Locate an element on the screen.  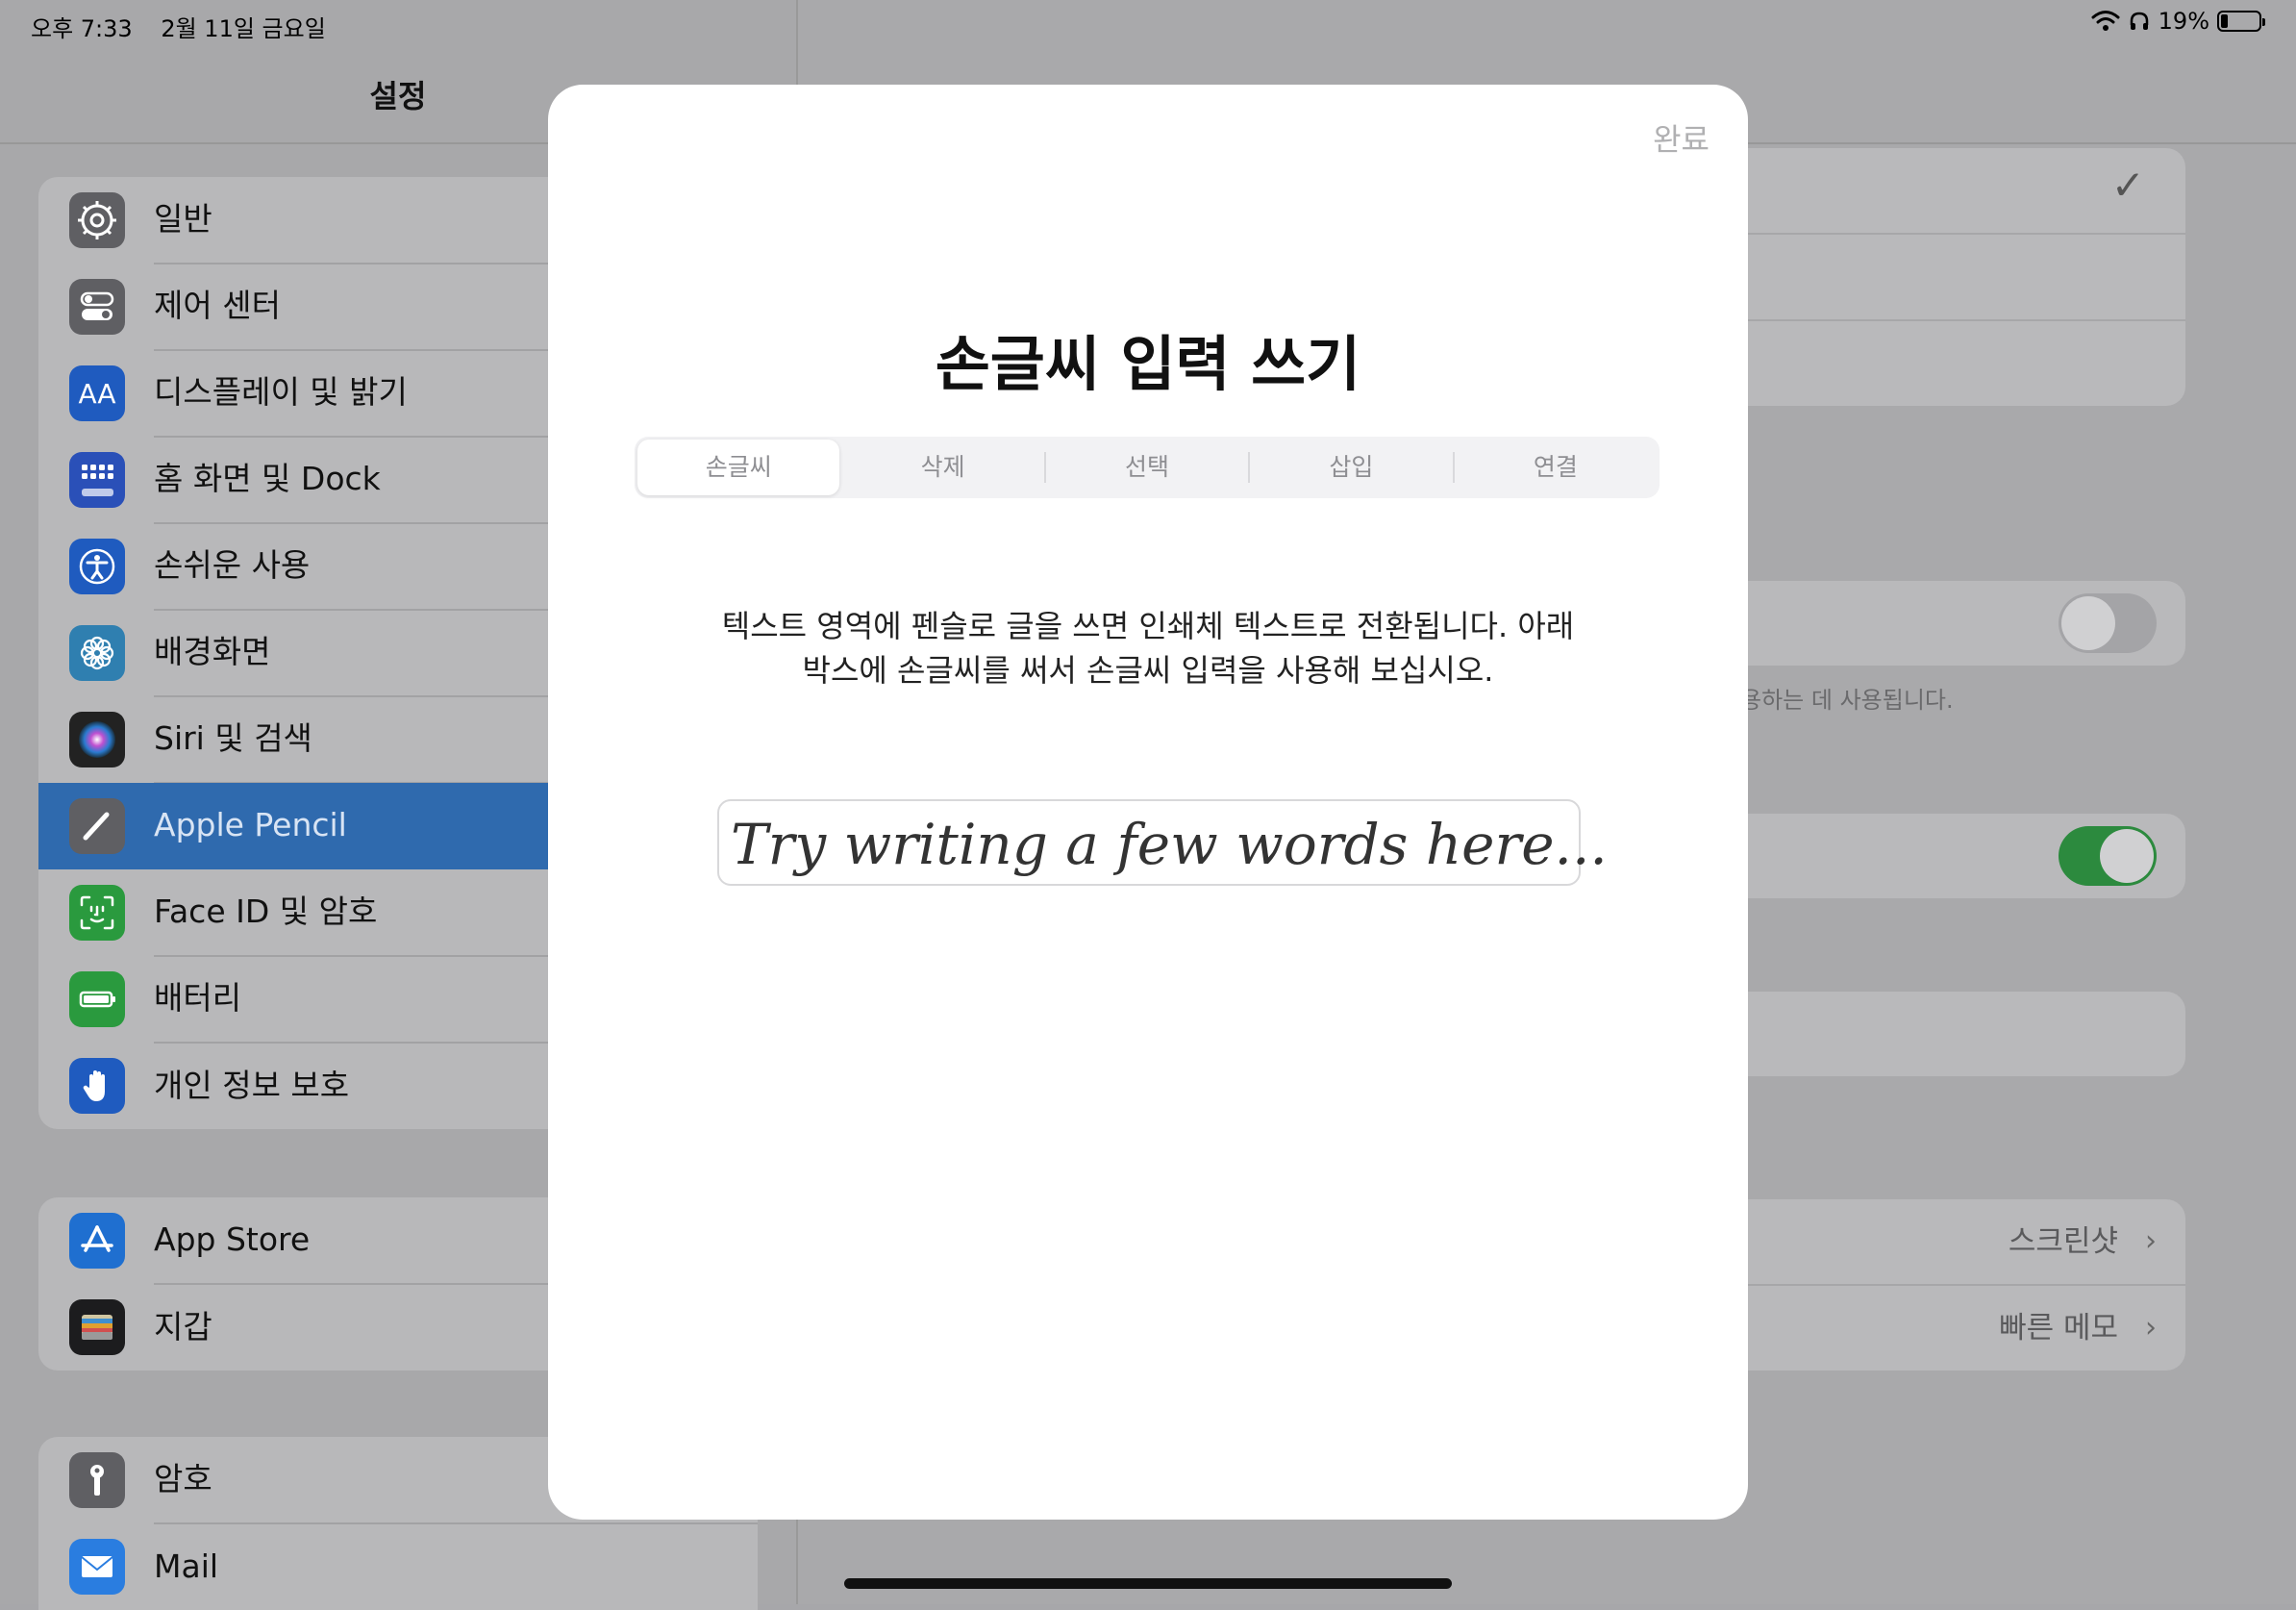
sidebar-item-mail: Mail is located at coordinates (398, 1566).